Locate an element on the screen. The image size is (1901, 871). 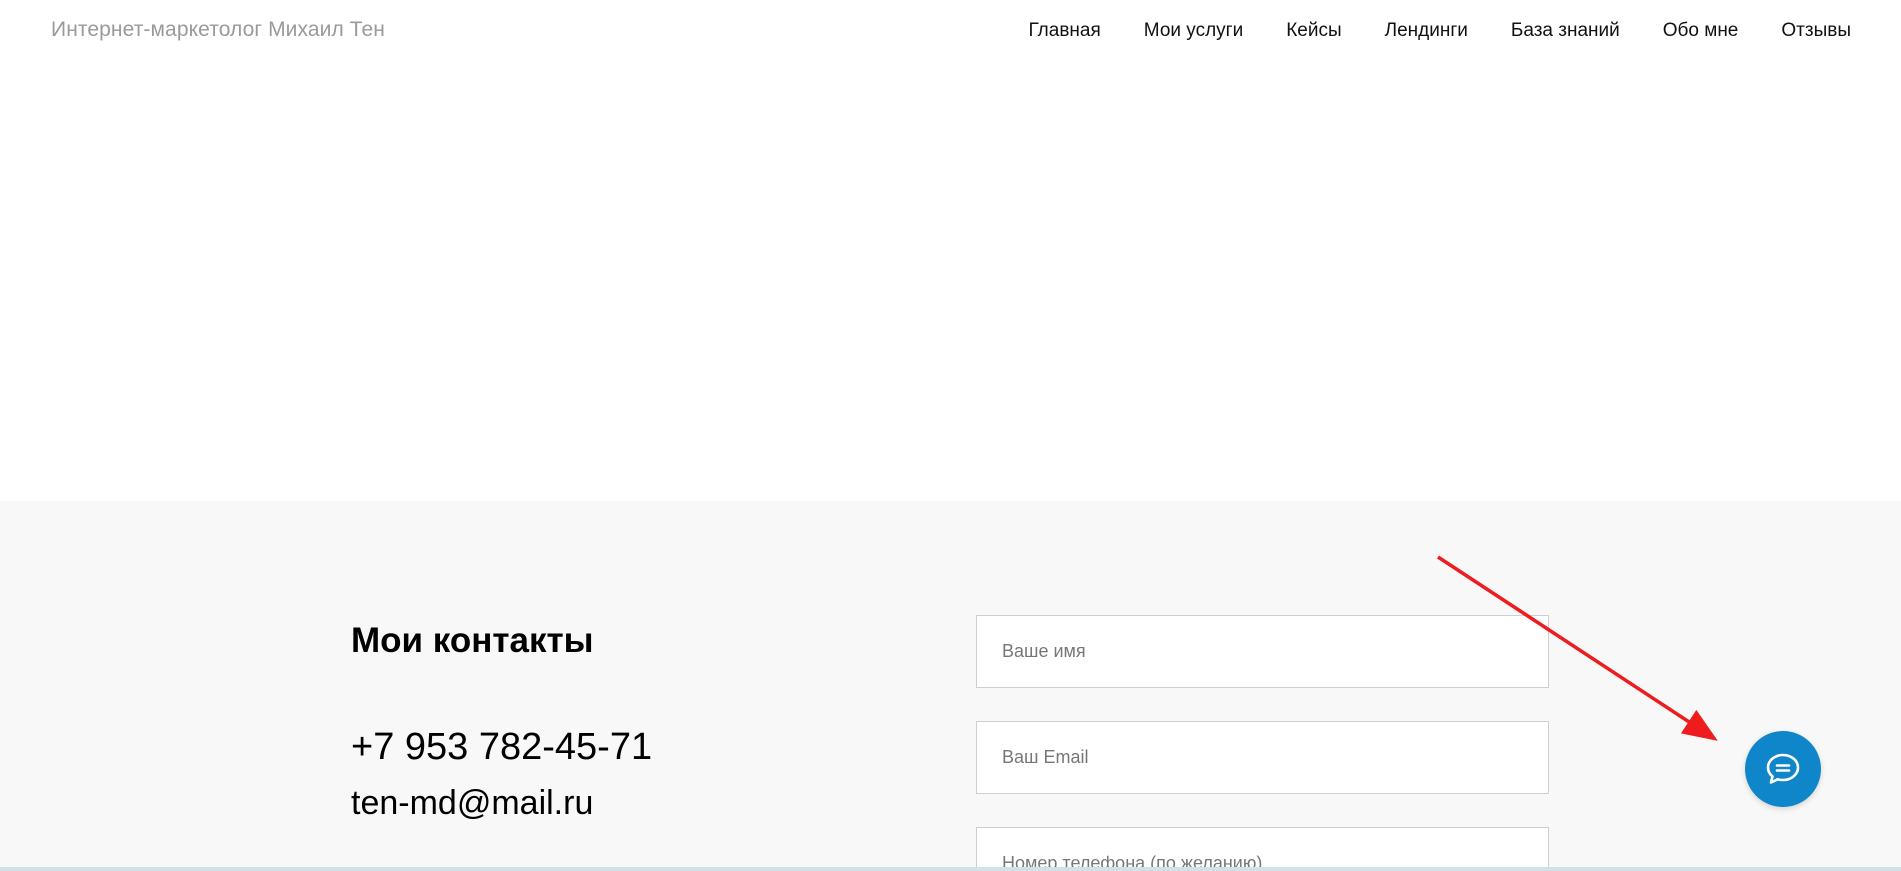
nav-item-cases: Кейсы is located at coordinates (1313, 31).